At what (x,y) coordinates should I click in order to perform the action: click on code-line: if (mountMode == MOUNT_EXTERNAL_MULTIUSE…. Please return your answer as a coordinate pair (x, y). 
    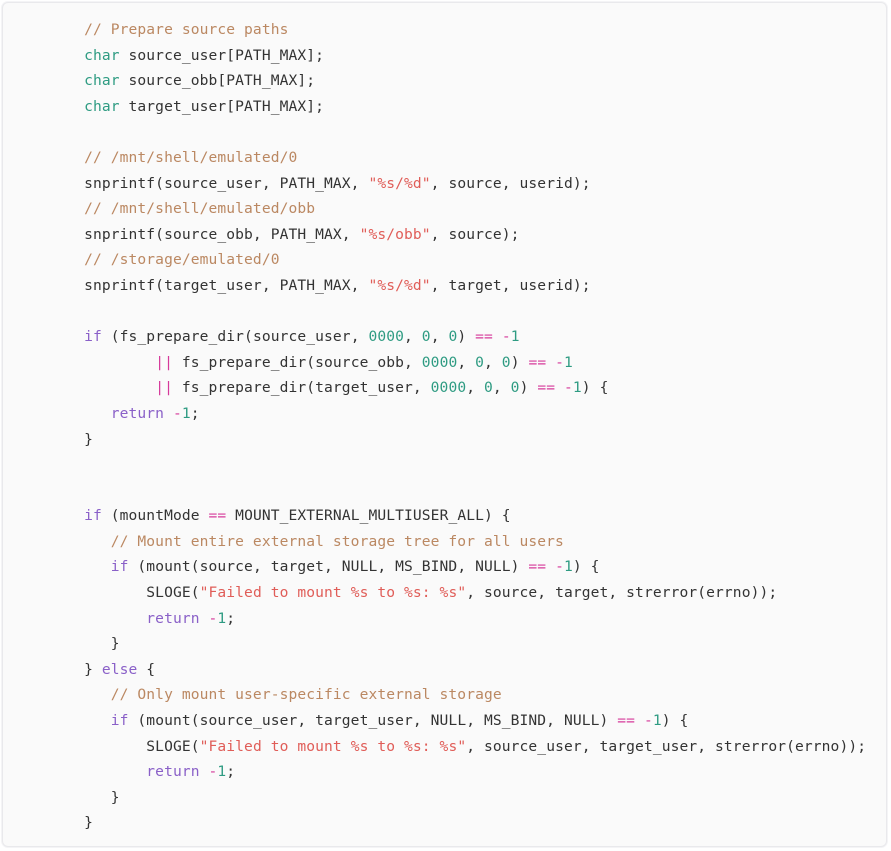
    Looking at the image, I should click on (444, 516).